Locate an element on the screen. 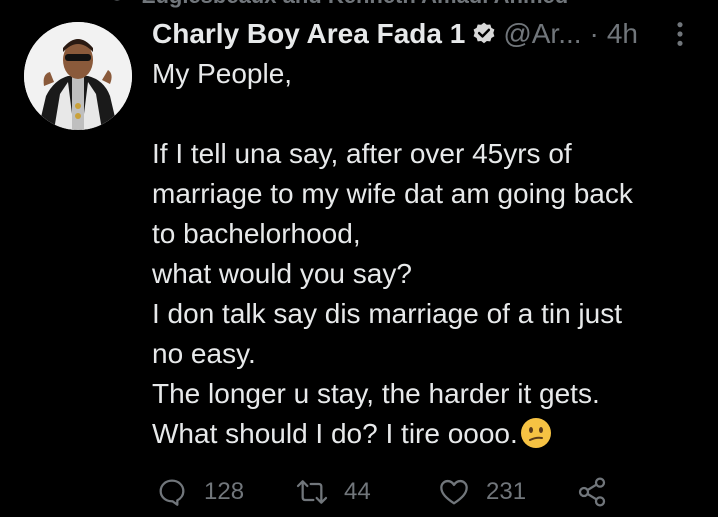 The height and width of the screenshot is (517, 718). social-context: Zugiesbeaux and Kenneth Amadi Ahmed is located at coordinates (337, 4).